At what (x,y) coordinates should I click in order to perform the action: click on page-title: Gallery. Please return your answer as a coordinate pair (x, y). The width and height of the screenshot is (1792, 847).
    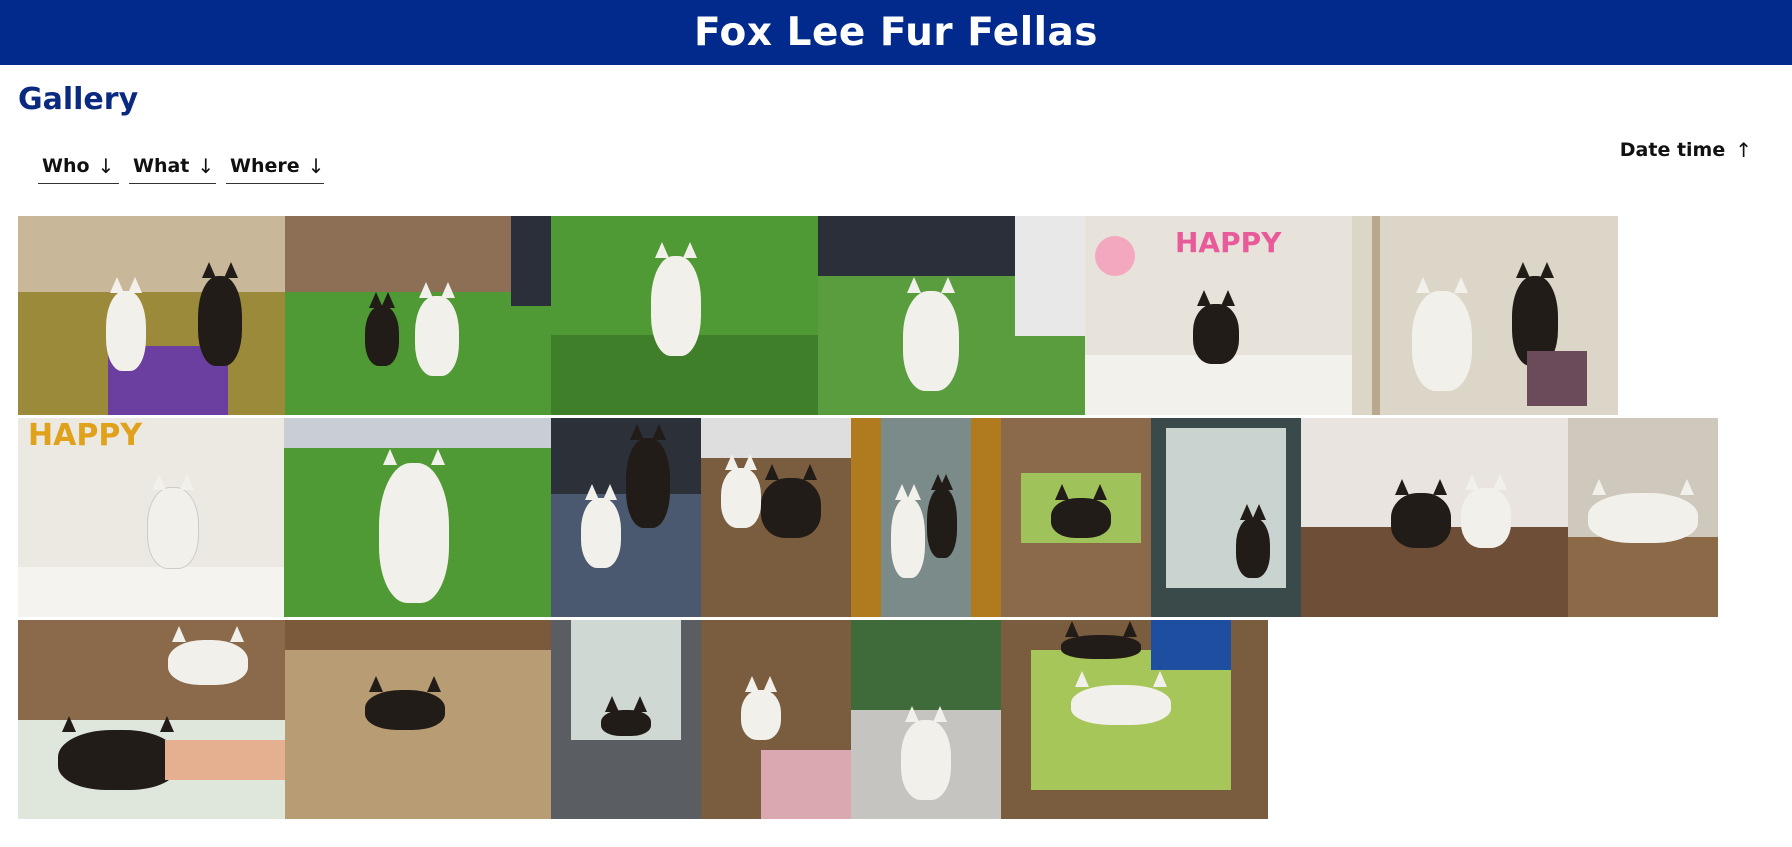
    Looking at the image, I should click on (78, 99).